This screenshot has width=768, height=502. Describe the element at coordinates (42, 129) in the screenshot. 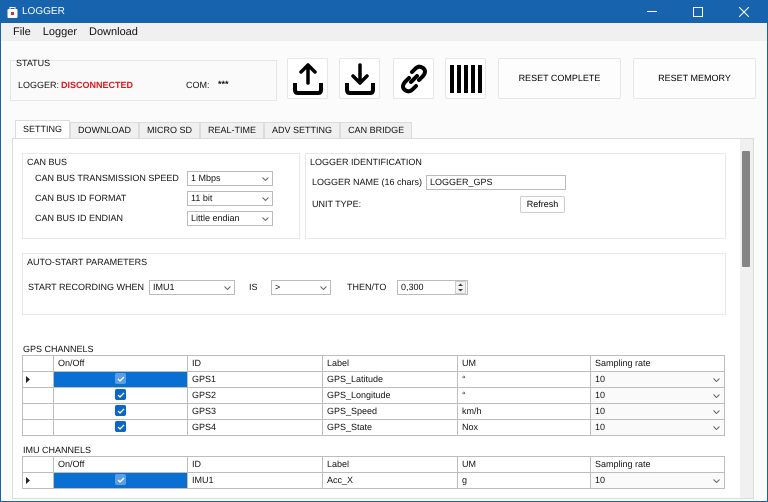

I see `tab: SETTING` at that location.